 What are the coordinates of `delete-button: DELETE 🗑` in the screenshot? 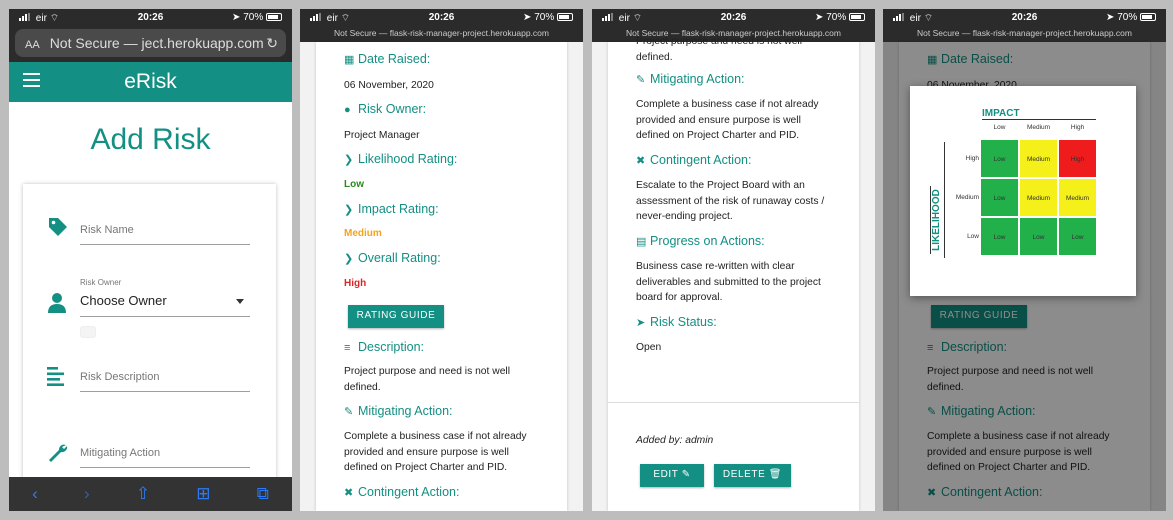 It's located at (752, 475).